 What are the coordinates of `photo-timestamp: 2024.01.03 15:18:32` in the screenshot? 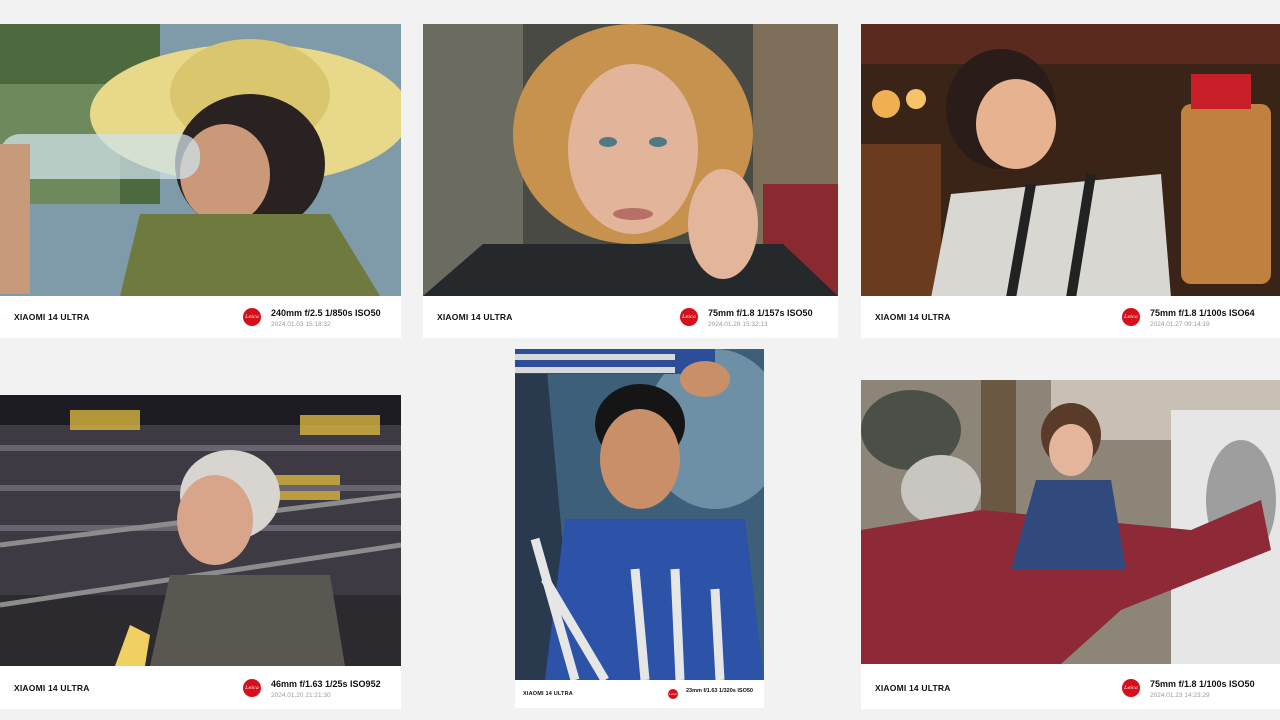 It's located at (301, 324).